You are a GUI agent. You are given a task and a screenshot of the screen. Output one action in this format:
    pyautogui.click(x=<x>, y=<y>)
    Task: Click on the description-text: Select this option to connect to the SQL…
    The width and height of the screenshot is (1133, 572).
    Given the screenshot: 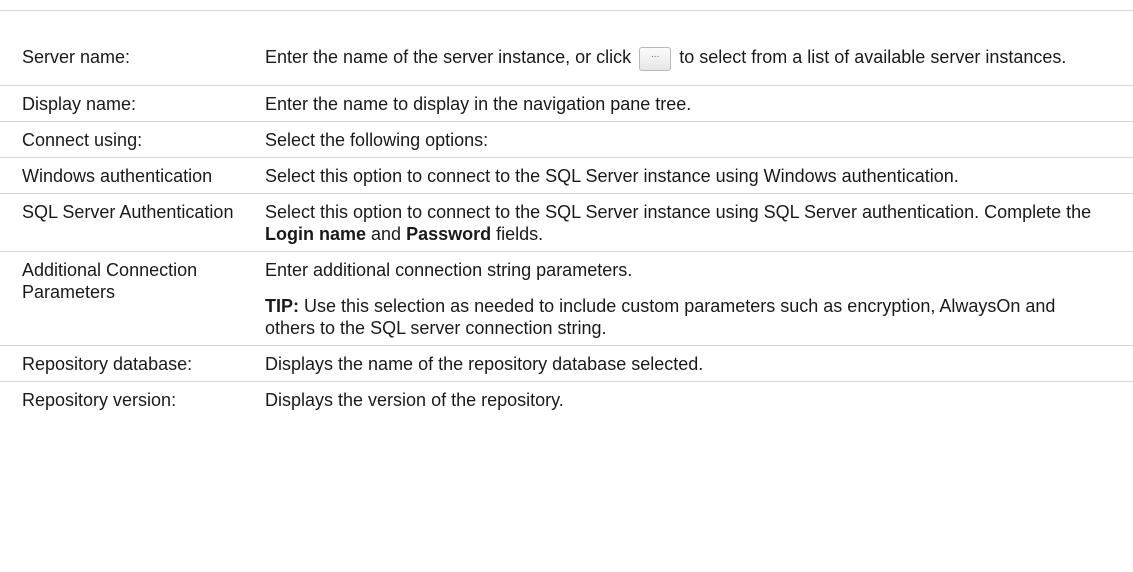 What is the action you would take?
    pyautogui.click(x=678, y=212)
    